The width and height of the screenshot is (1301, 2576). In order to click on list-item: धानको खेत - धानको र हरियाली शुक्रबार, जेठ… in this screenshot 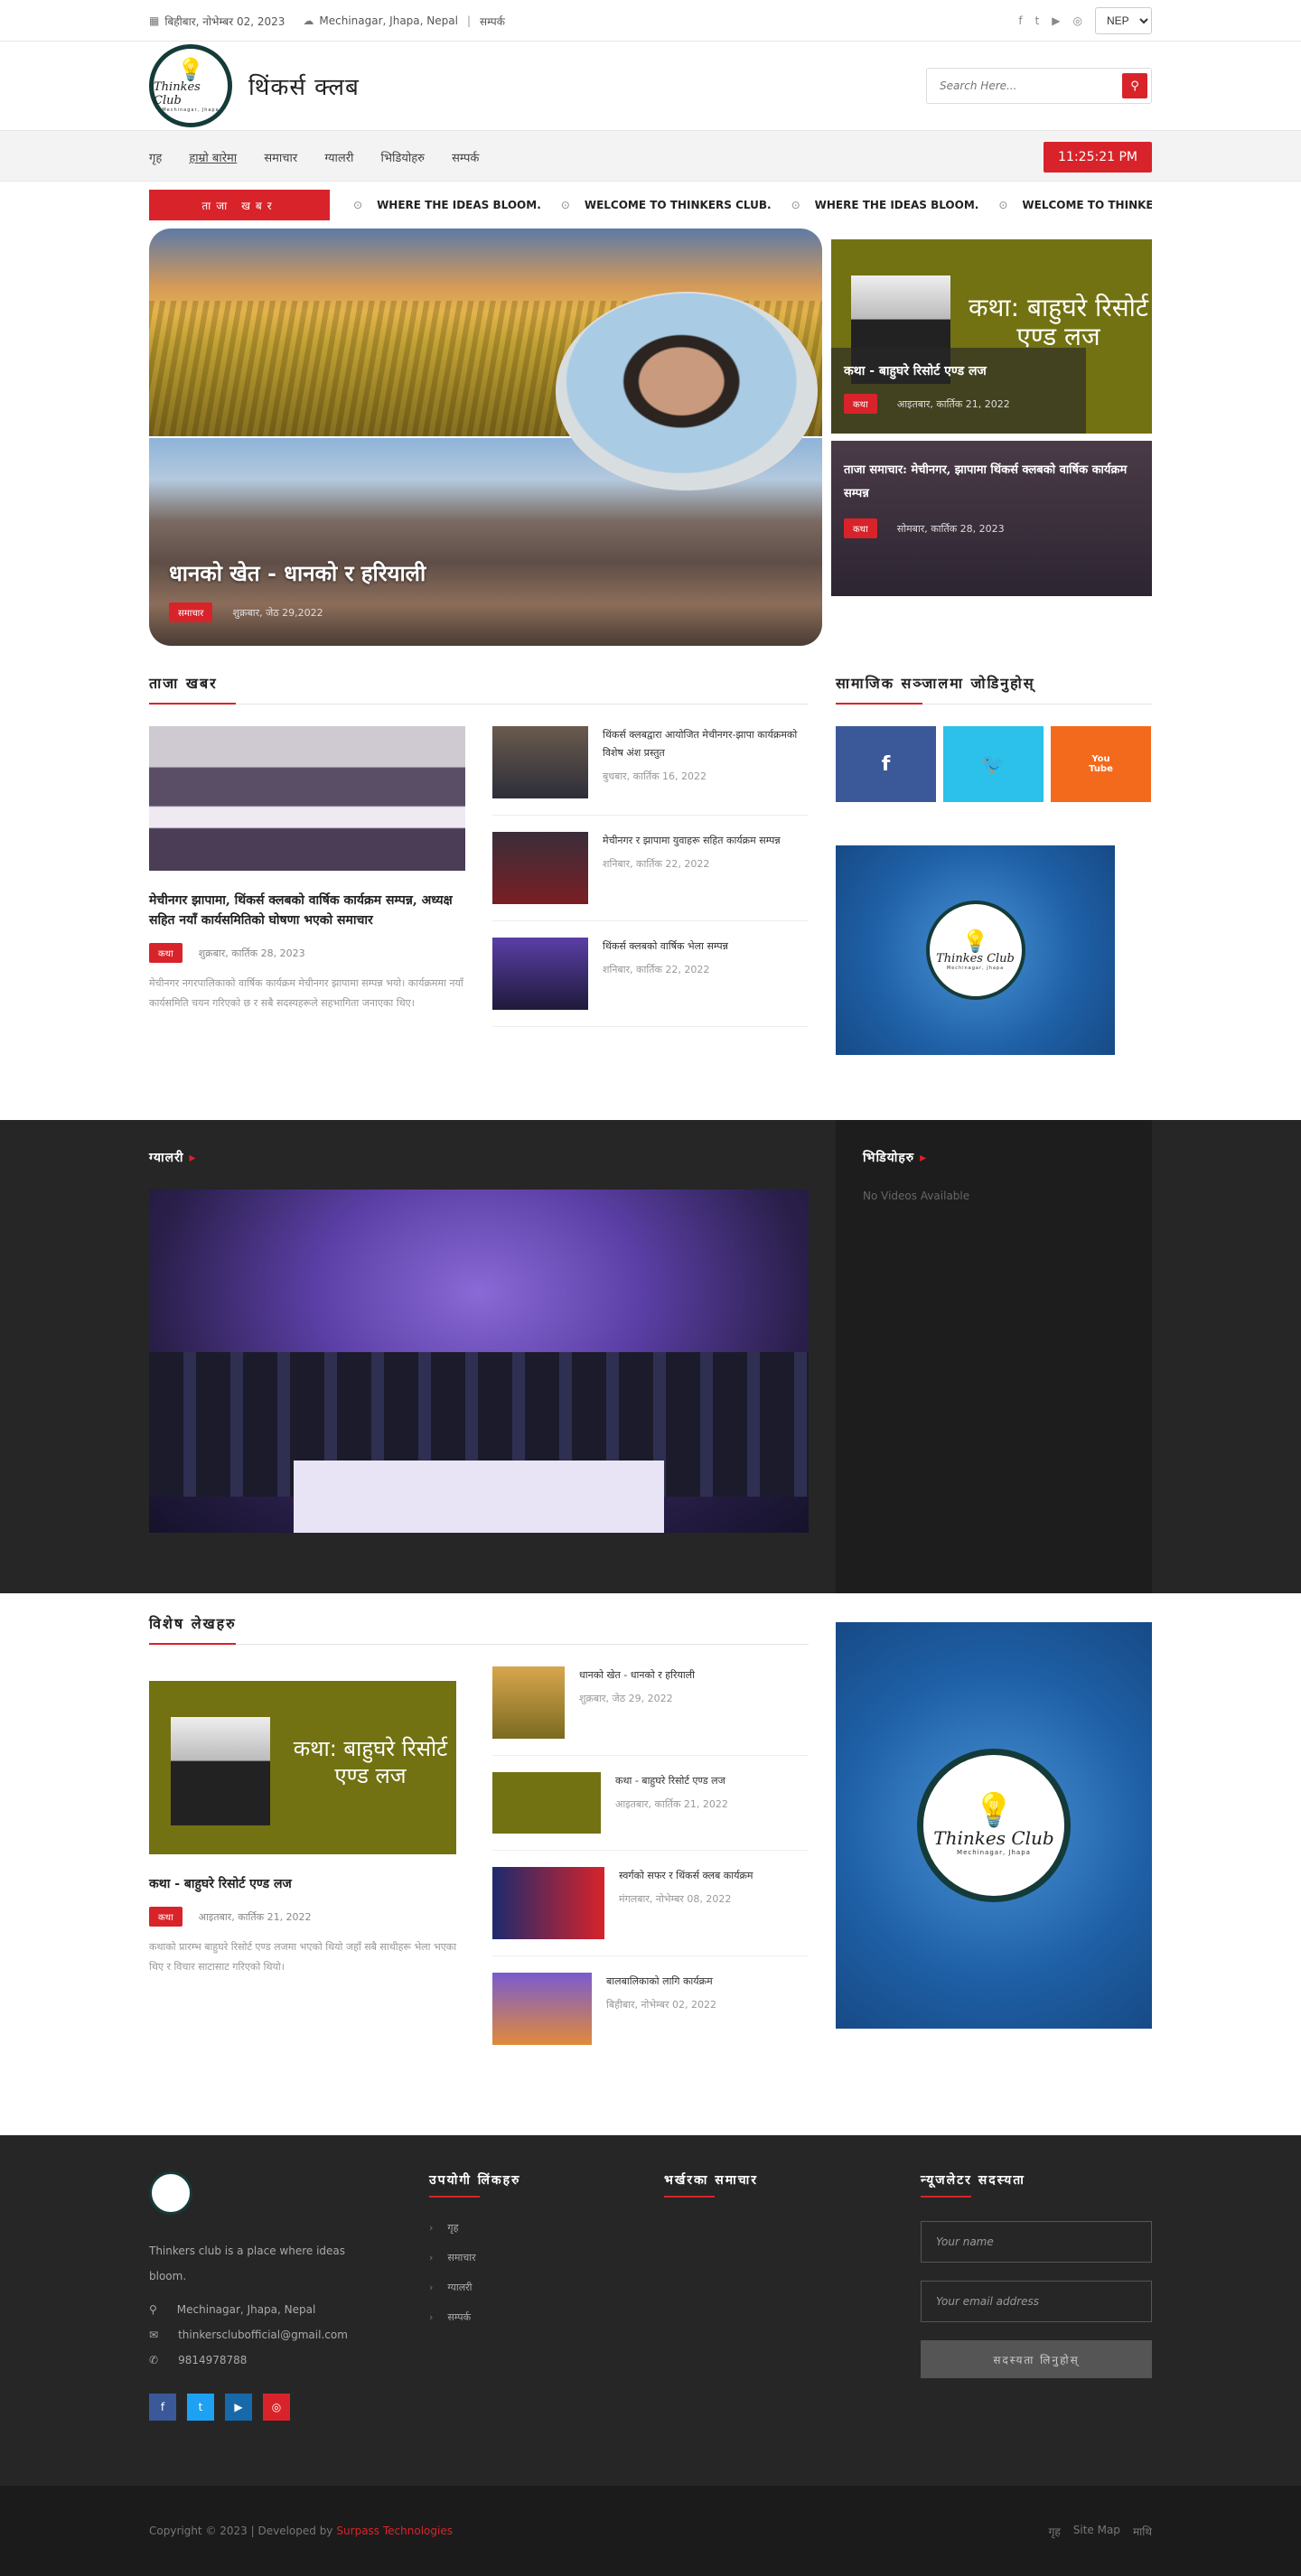, I will do `click(650, 1711)`.